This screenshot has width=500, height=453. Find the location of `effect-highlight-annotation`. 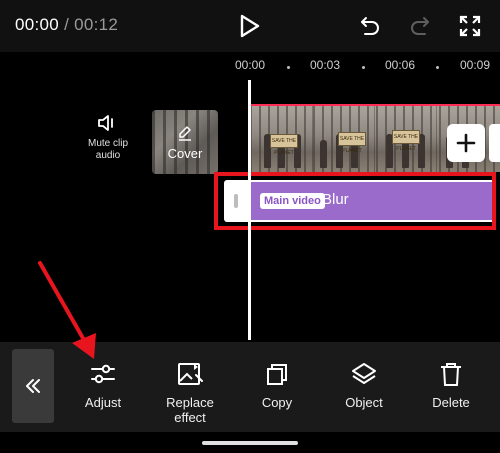

effect-highlight-annotation is located at coordinates (355, 201).